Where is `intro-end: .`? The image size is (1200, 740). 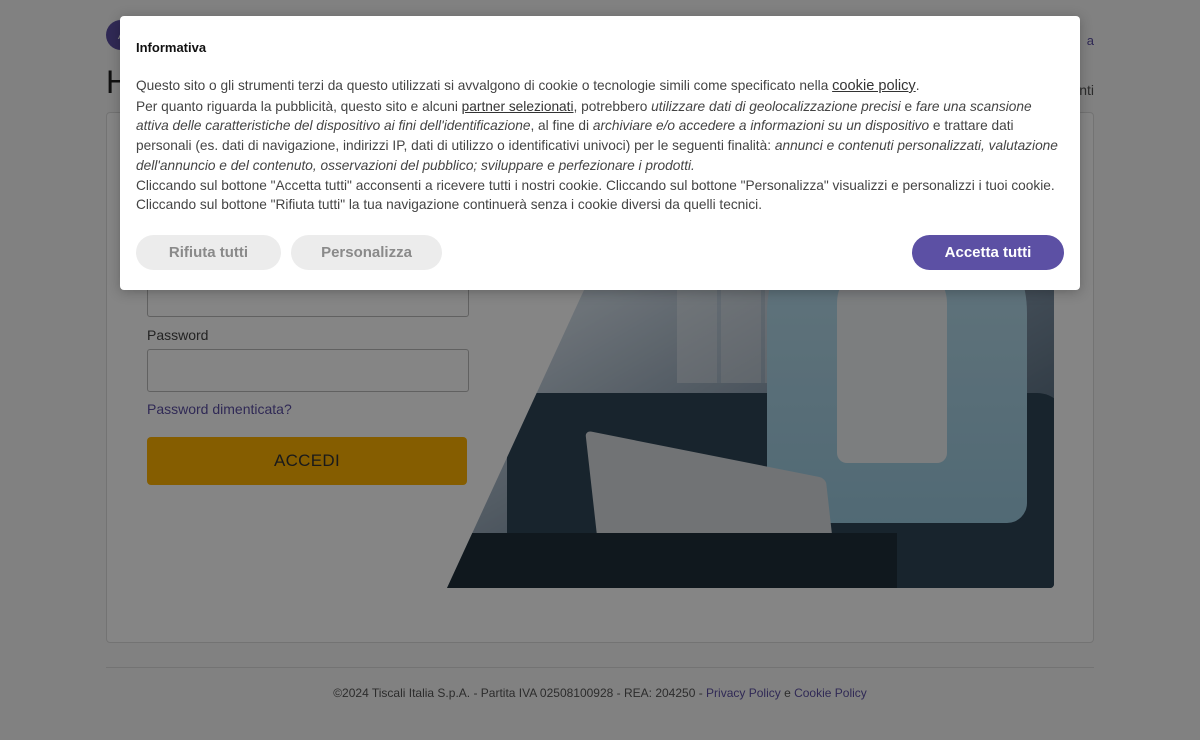 intro-end: . is located at coordinates (917, 85).